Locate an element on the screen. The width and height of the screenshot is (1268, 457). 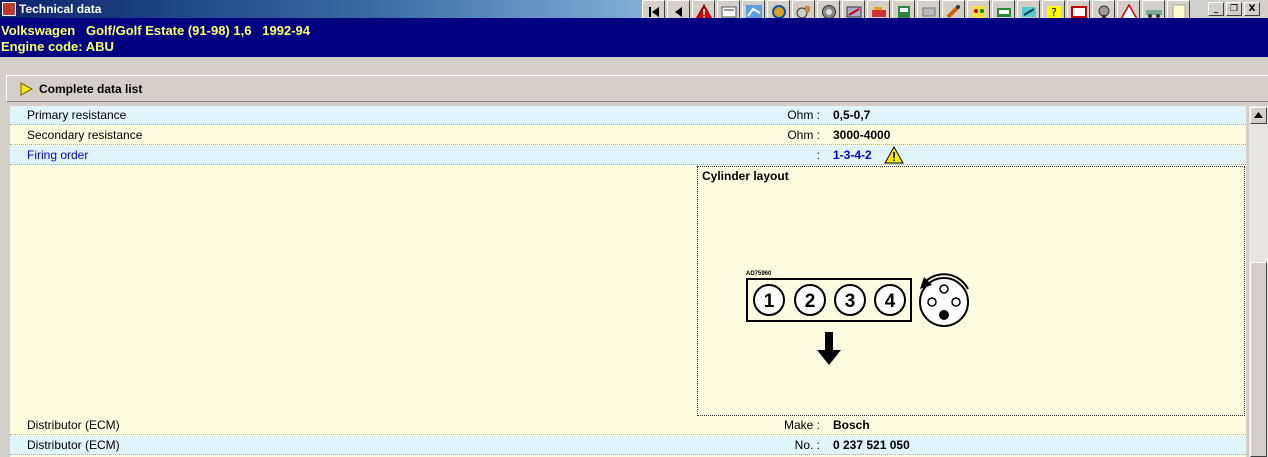
window-controls: _ ❐ X is located at coordinates (1234, 9).